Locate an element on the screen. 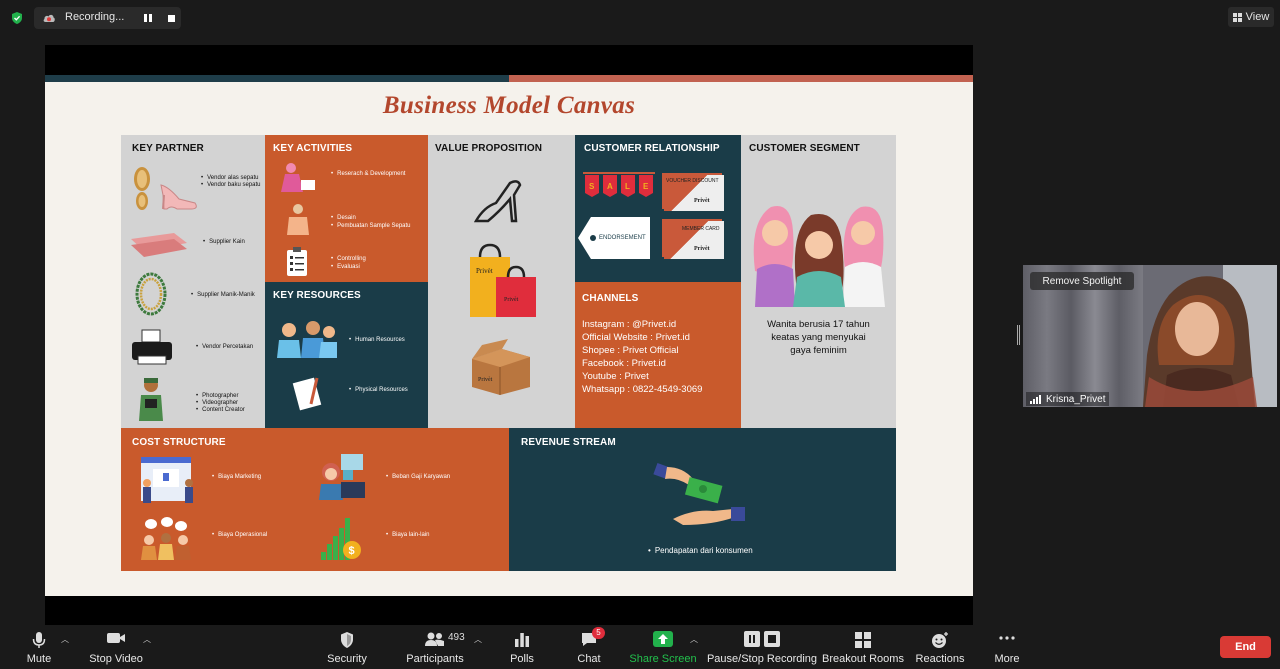  sale-letter-l: L is located at coordinates (627, 186).